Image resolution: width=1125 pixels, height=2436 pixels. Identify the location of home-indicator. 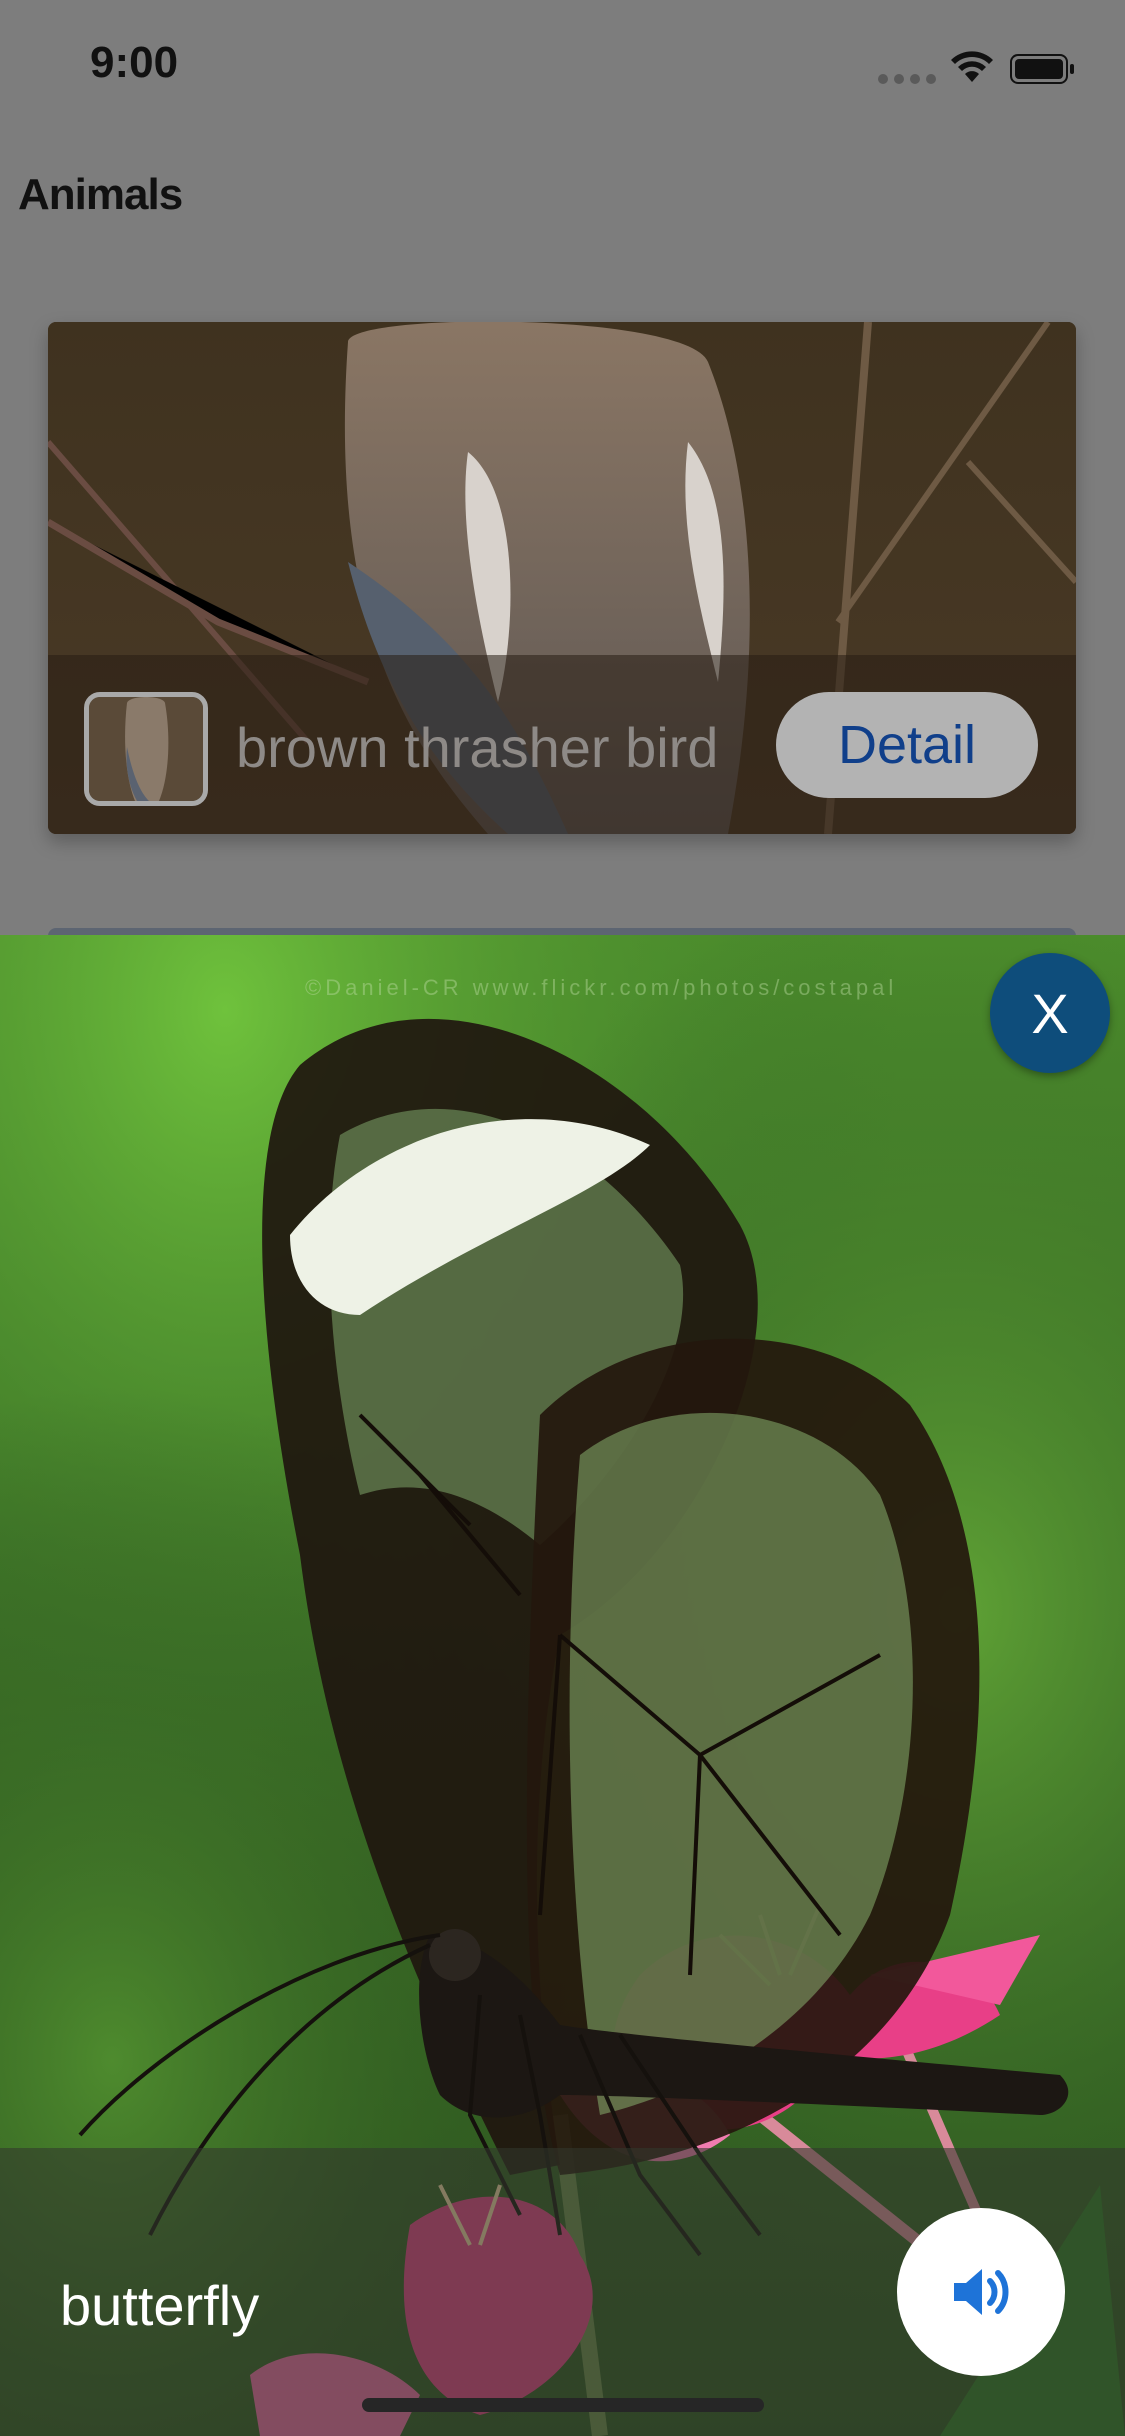
(563, 2405).